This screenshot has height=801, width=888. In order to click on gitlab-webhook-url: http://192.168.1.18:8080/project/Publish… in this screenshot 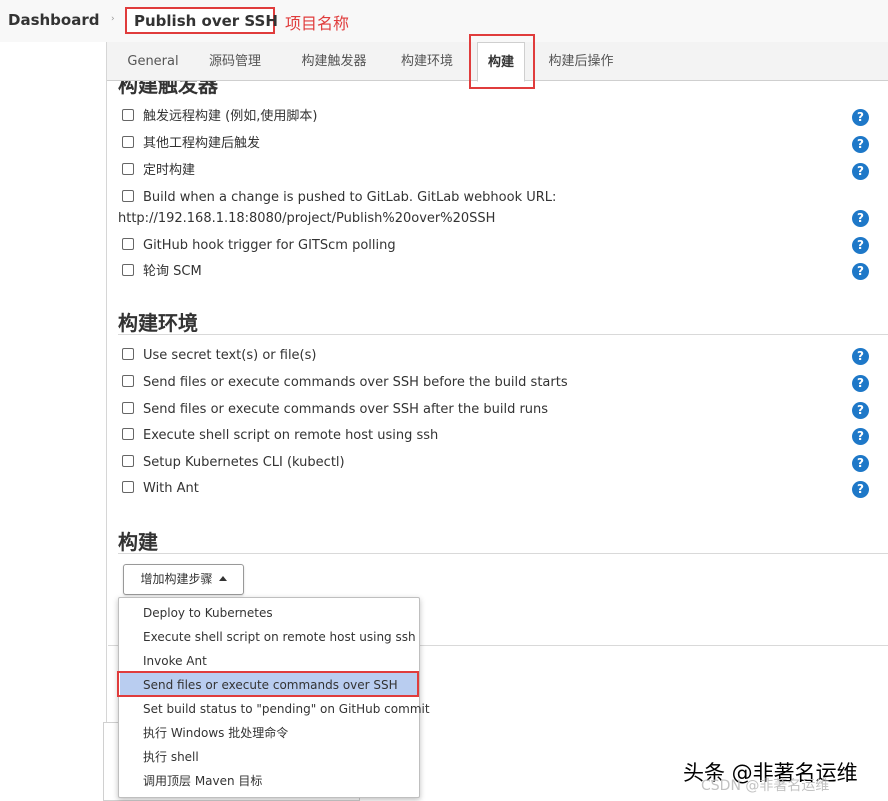, I will do `click(307, 218)`.